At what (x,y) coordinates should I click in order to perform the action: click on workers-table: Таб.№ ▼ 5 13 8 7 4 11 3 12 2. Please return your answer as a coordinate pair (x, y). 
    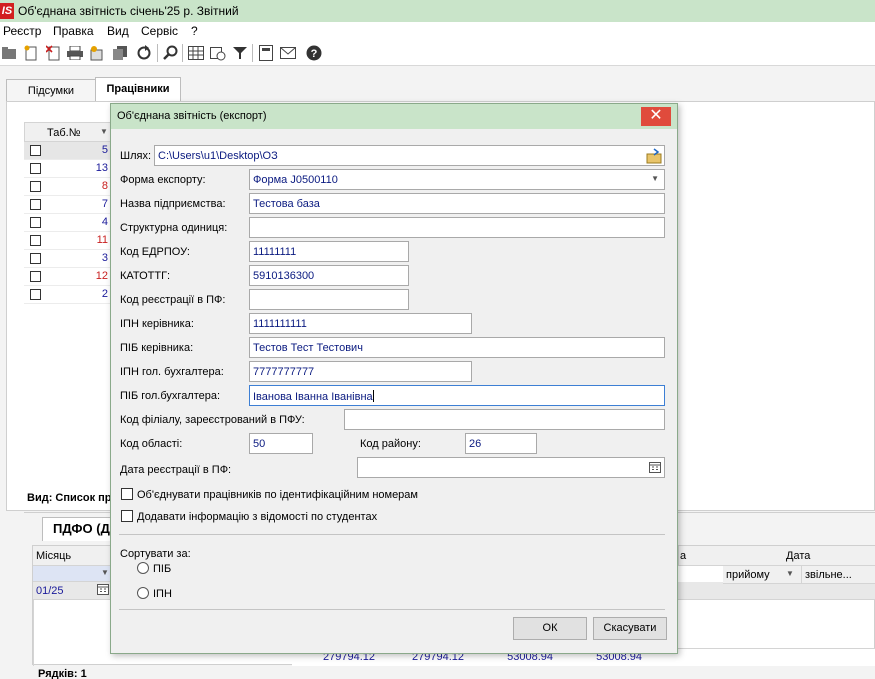
    Looking at the image, I should click on (69, 213).